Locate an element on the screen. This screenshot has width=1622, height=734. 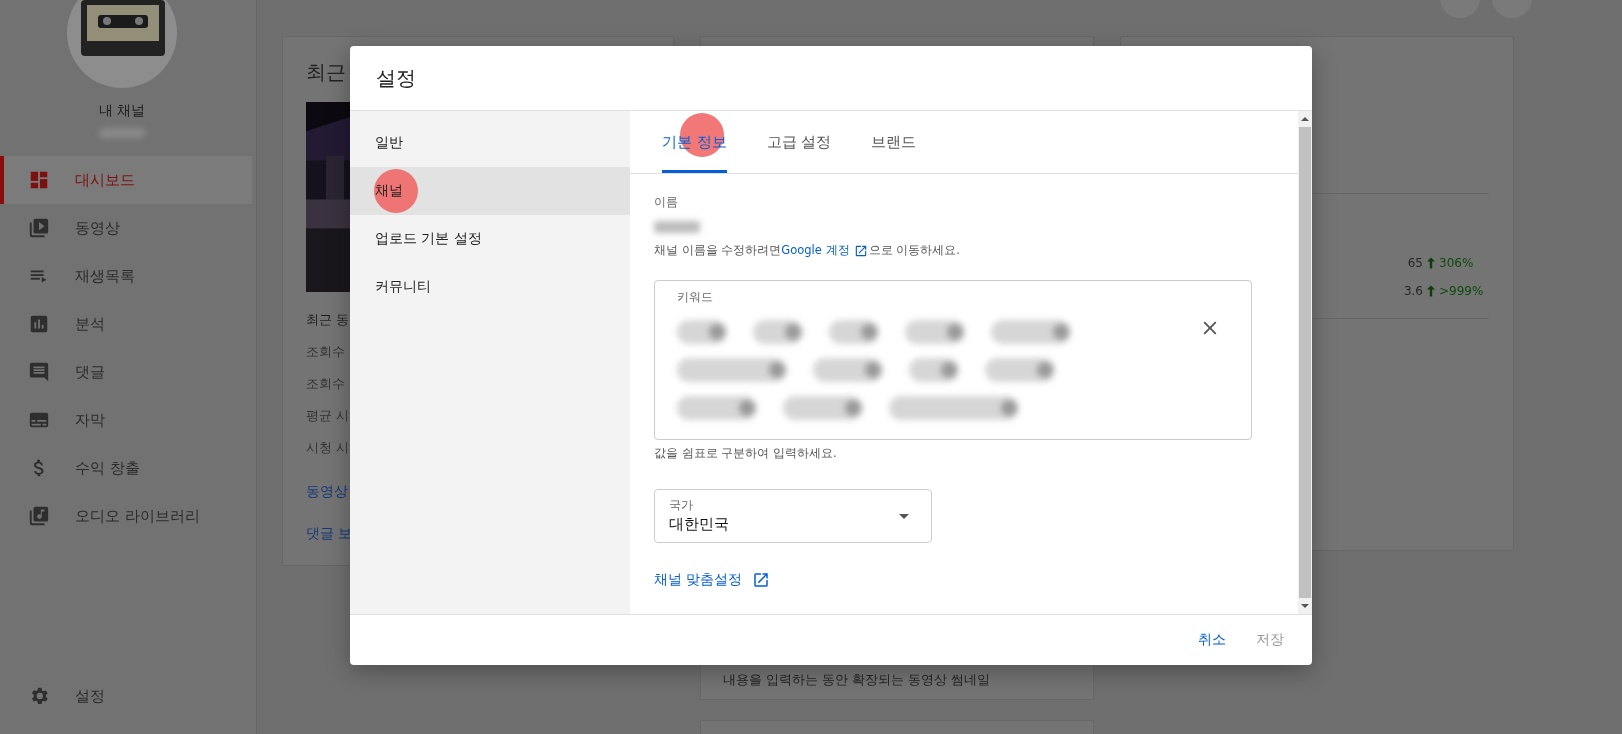
dialog-title: 설정 is located at coordinates (396, 78).